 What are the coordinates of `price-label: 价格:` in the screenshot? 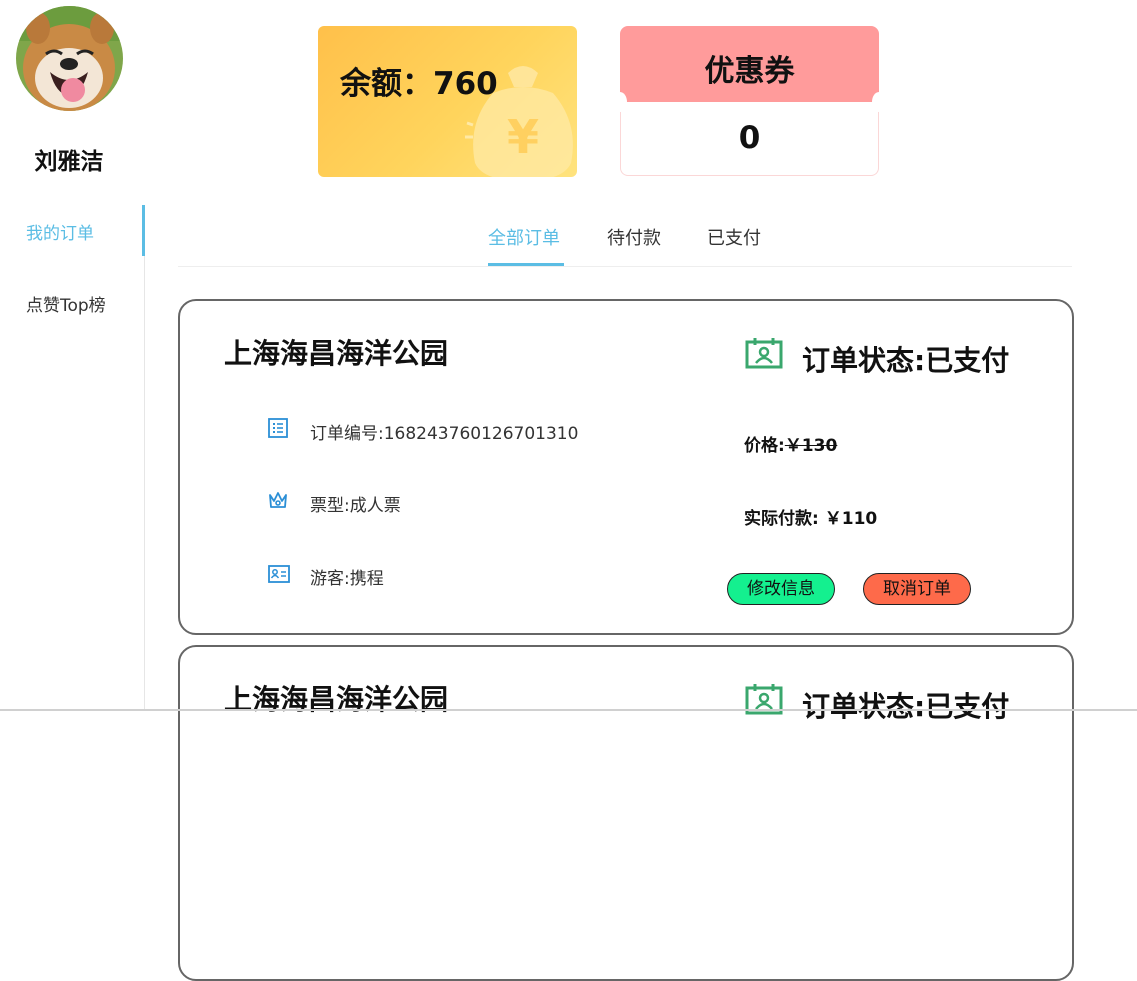 It's located at (764, 446).